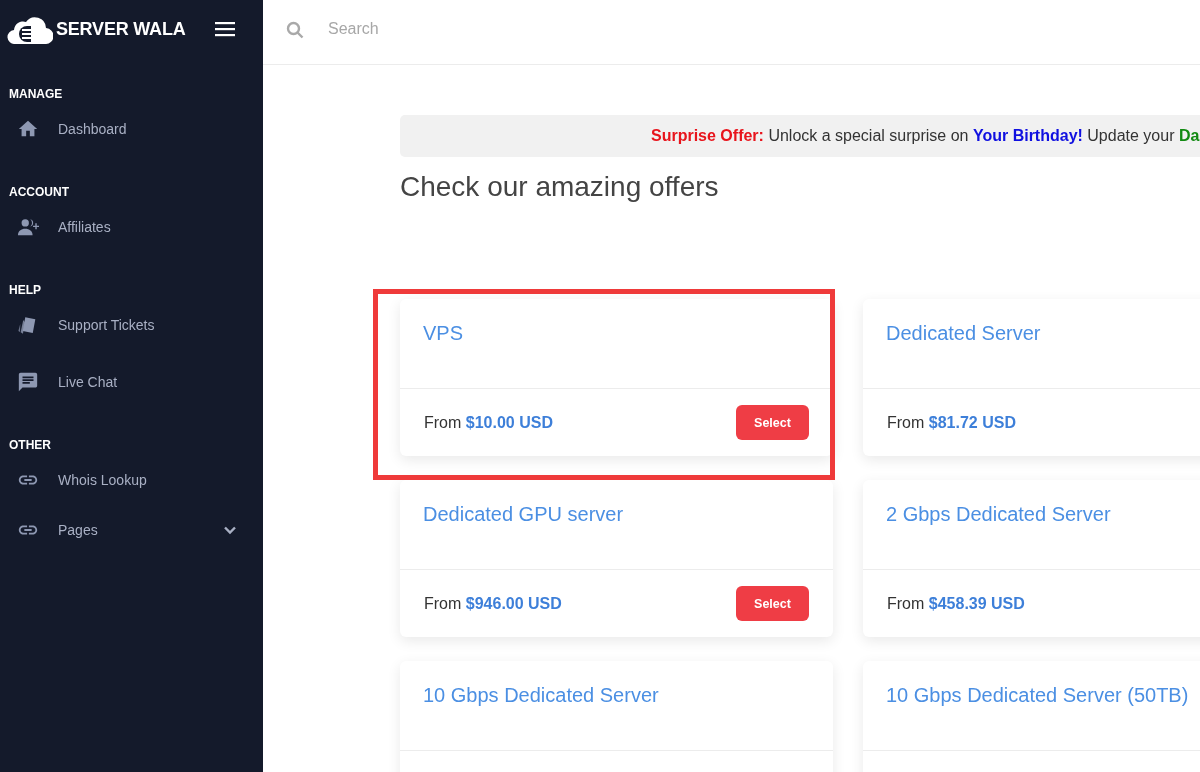  Describe the element at coordinates (30, 445) in the screenshot. I see `section-heading: OTHER` at that location.